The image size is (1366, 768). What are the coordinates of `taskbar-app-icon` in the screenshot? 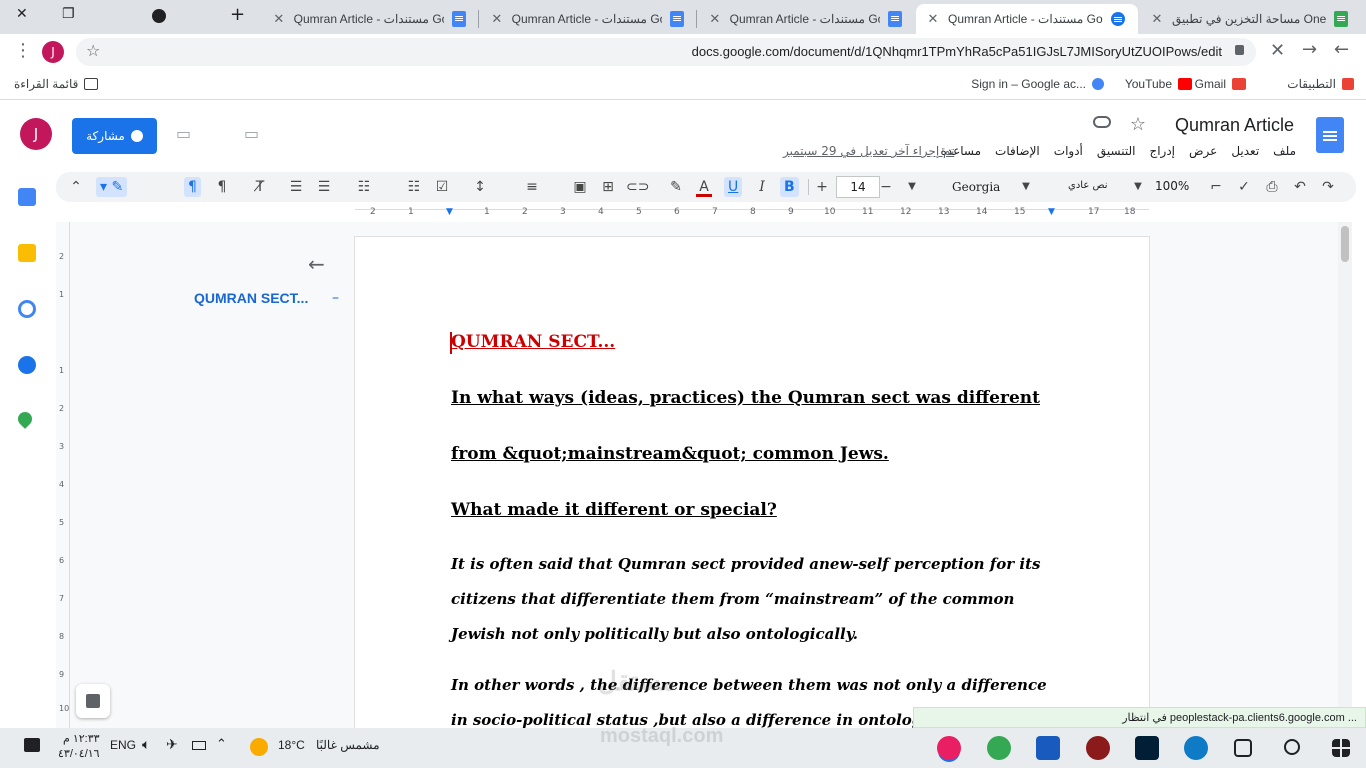 It's located at (1098, 748).